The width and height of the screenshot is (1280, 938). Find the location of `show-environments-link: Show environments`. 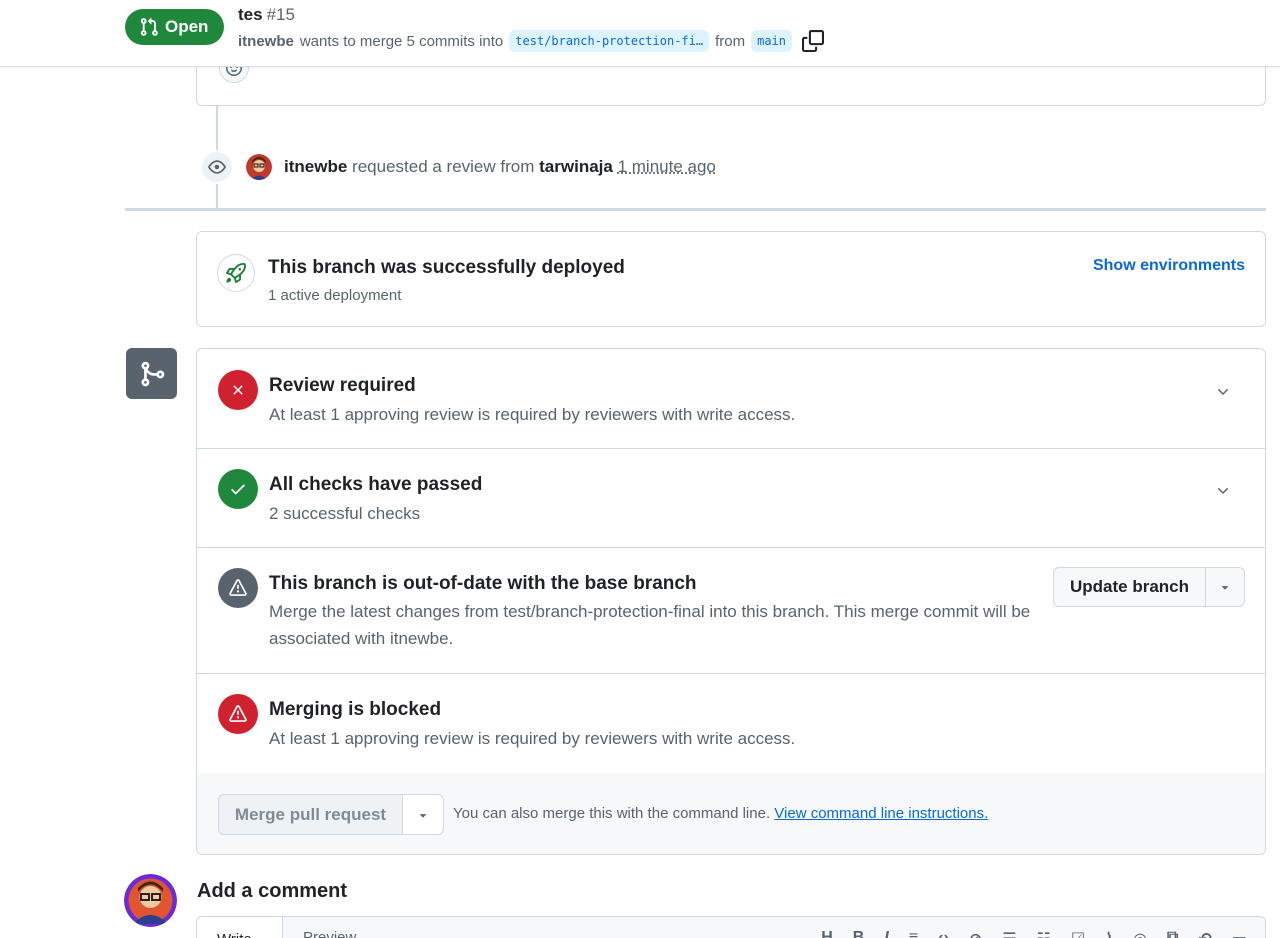

show-environments-link: Show environments is located at coordinates (1169, 266).